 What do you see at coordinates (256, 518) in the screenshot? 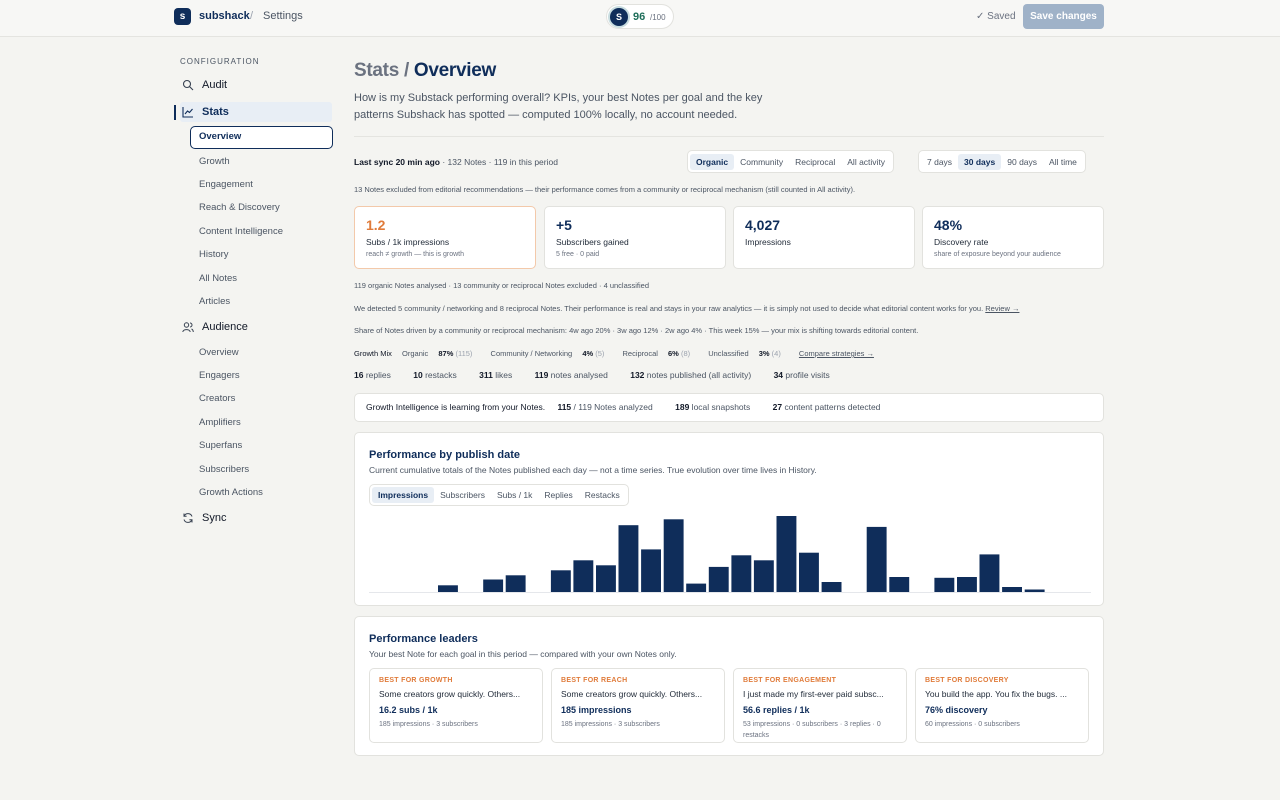
I see `sidebar-item-sync: Sync` at bounding box center [256, 518].